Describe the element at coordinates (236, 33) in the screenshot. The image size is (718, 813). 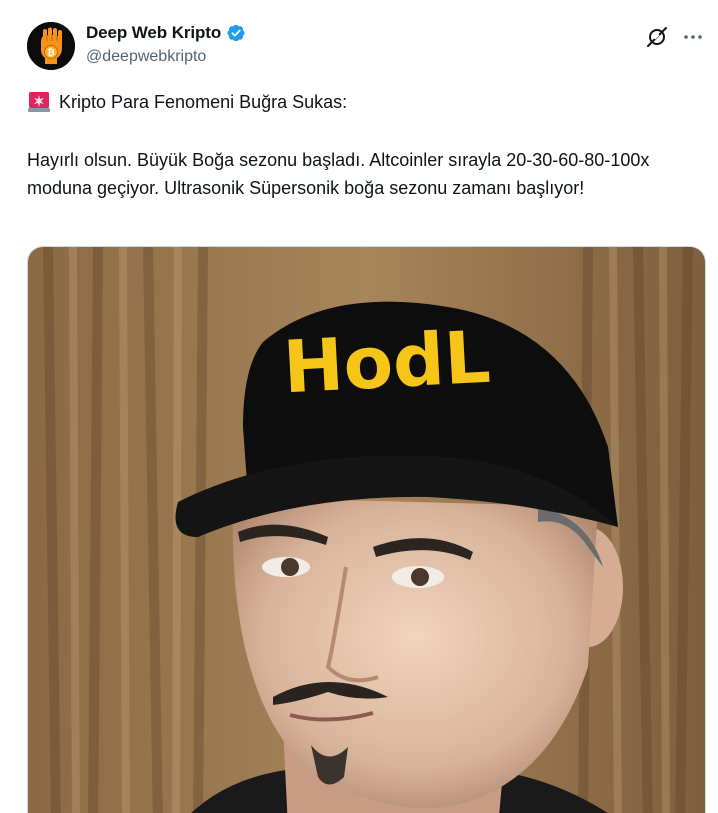
I see `verified-badge-icon` at that location.